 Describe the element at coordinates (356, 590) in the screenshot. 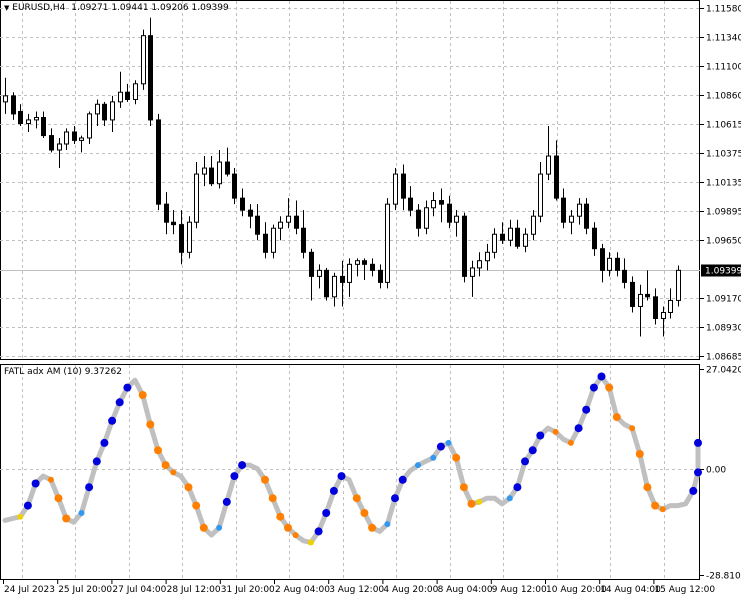

I see `time-tick-label: 3 Aug 12:00` at that location.